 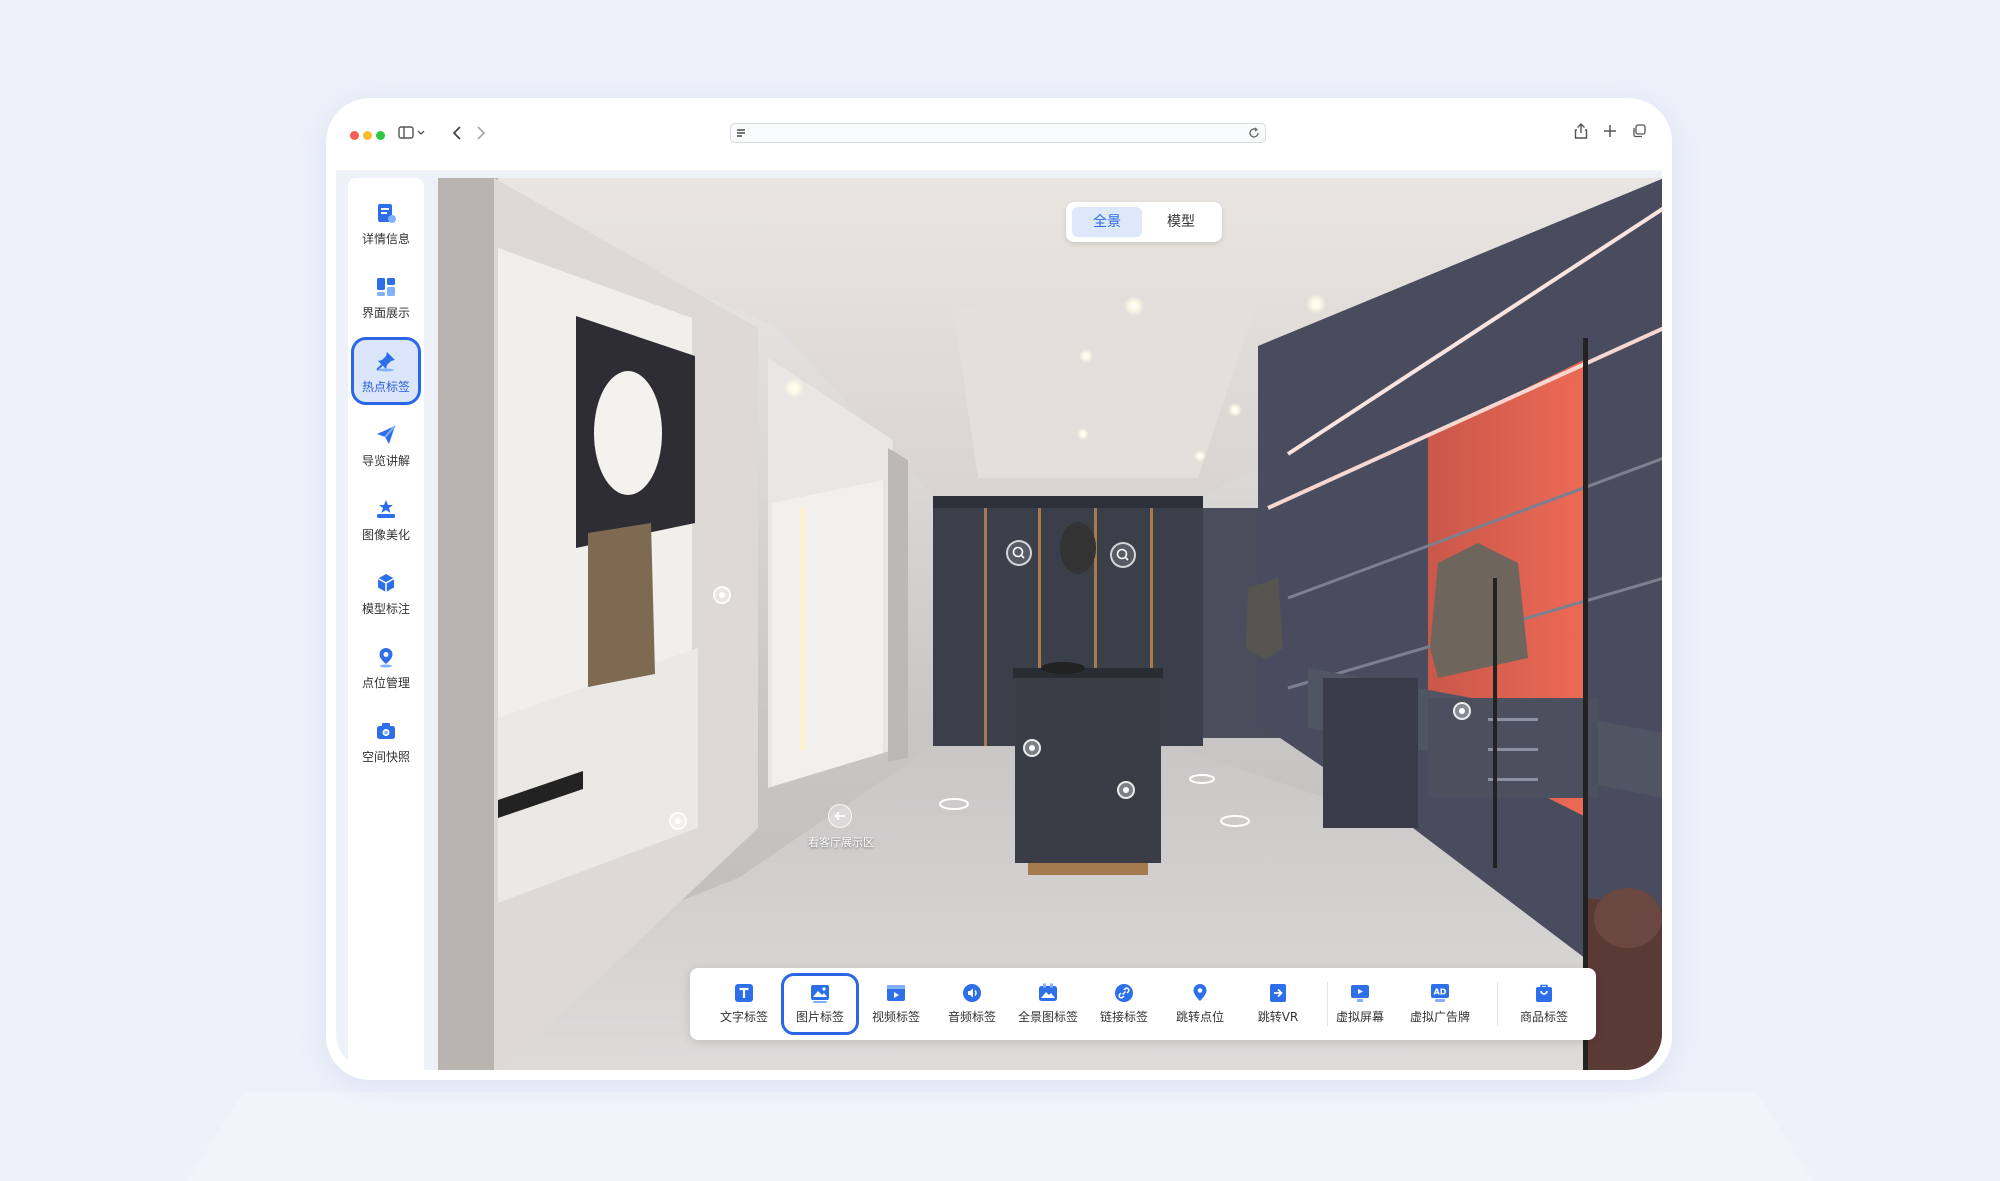 I want to click on sidebar-toggle-icon, so click(x=412, y=133).